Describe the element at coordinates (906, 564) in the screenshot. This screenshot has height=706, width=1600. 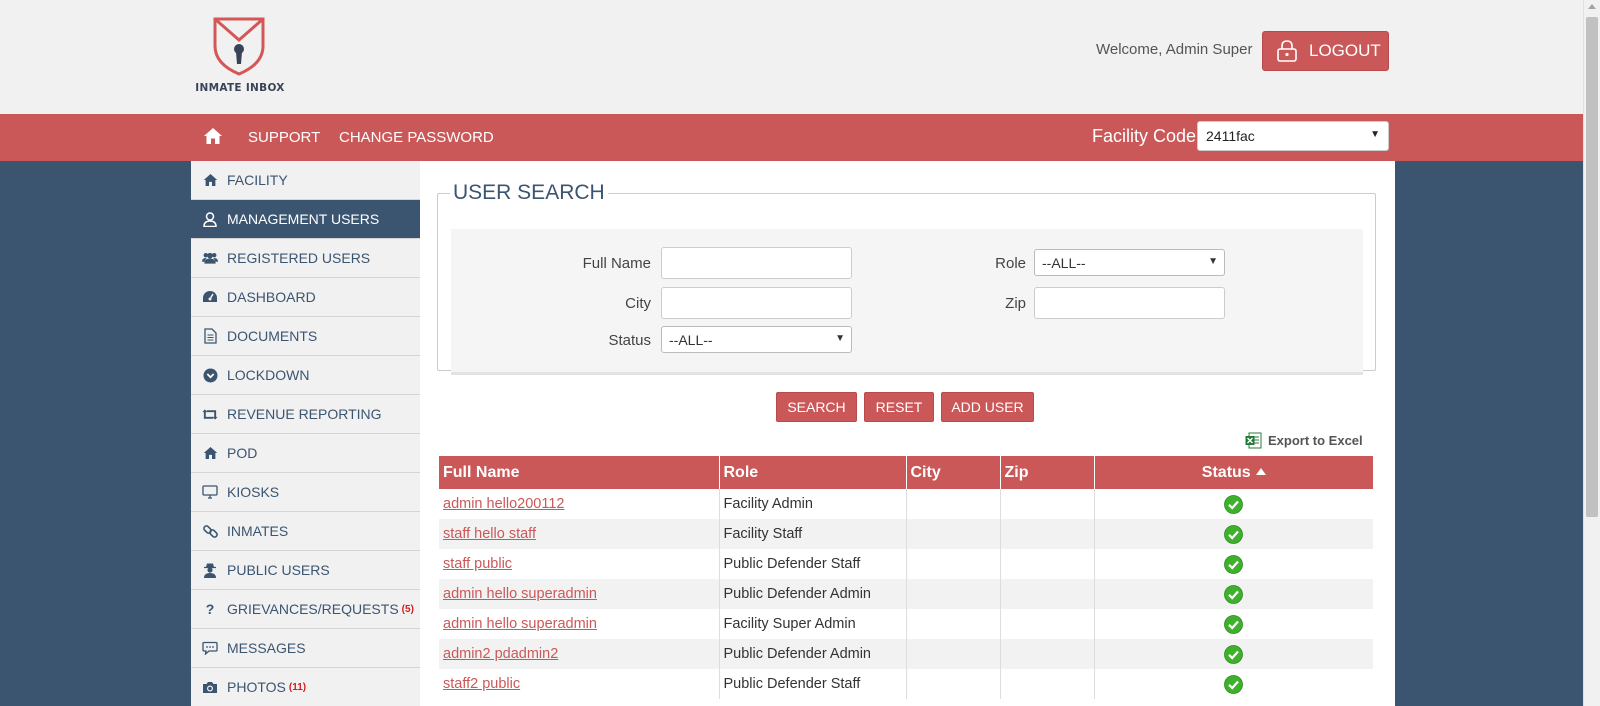
I see `table-row: staff public Public Defender Staff` at that location.